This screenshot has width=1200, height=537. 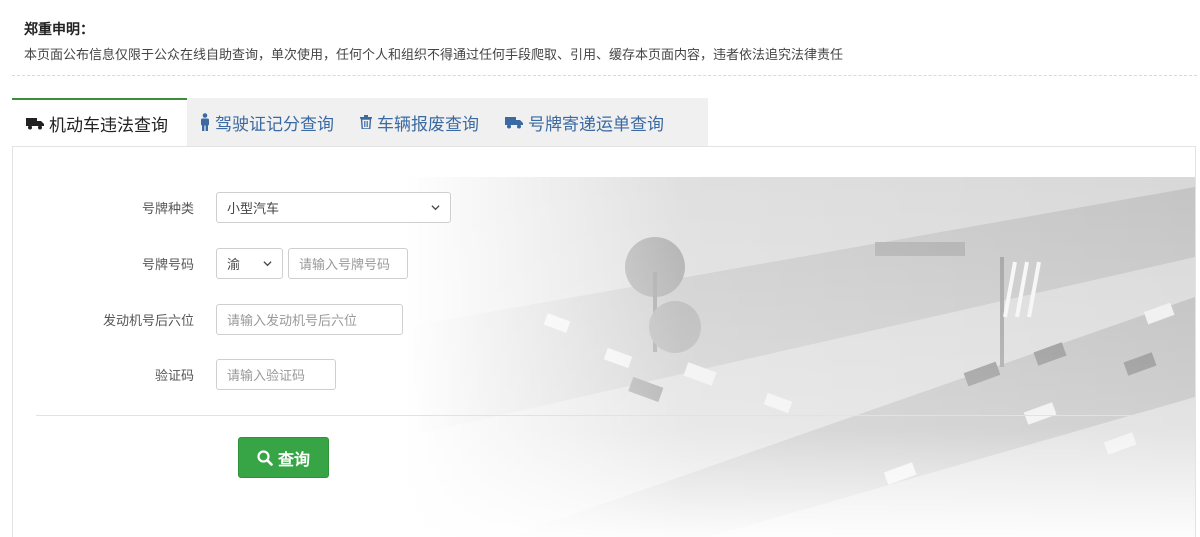 What do you see at coordinates (293, 459) in the screenshot?
I see `query-button-label: 查询` at bounding box center [293, 459].